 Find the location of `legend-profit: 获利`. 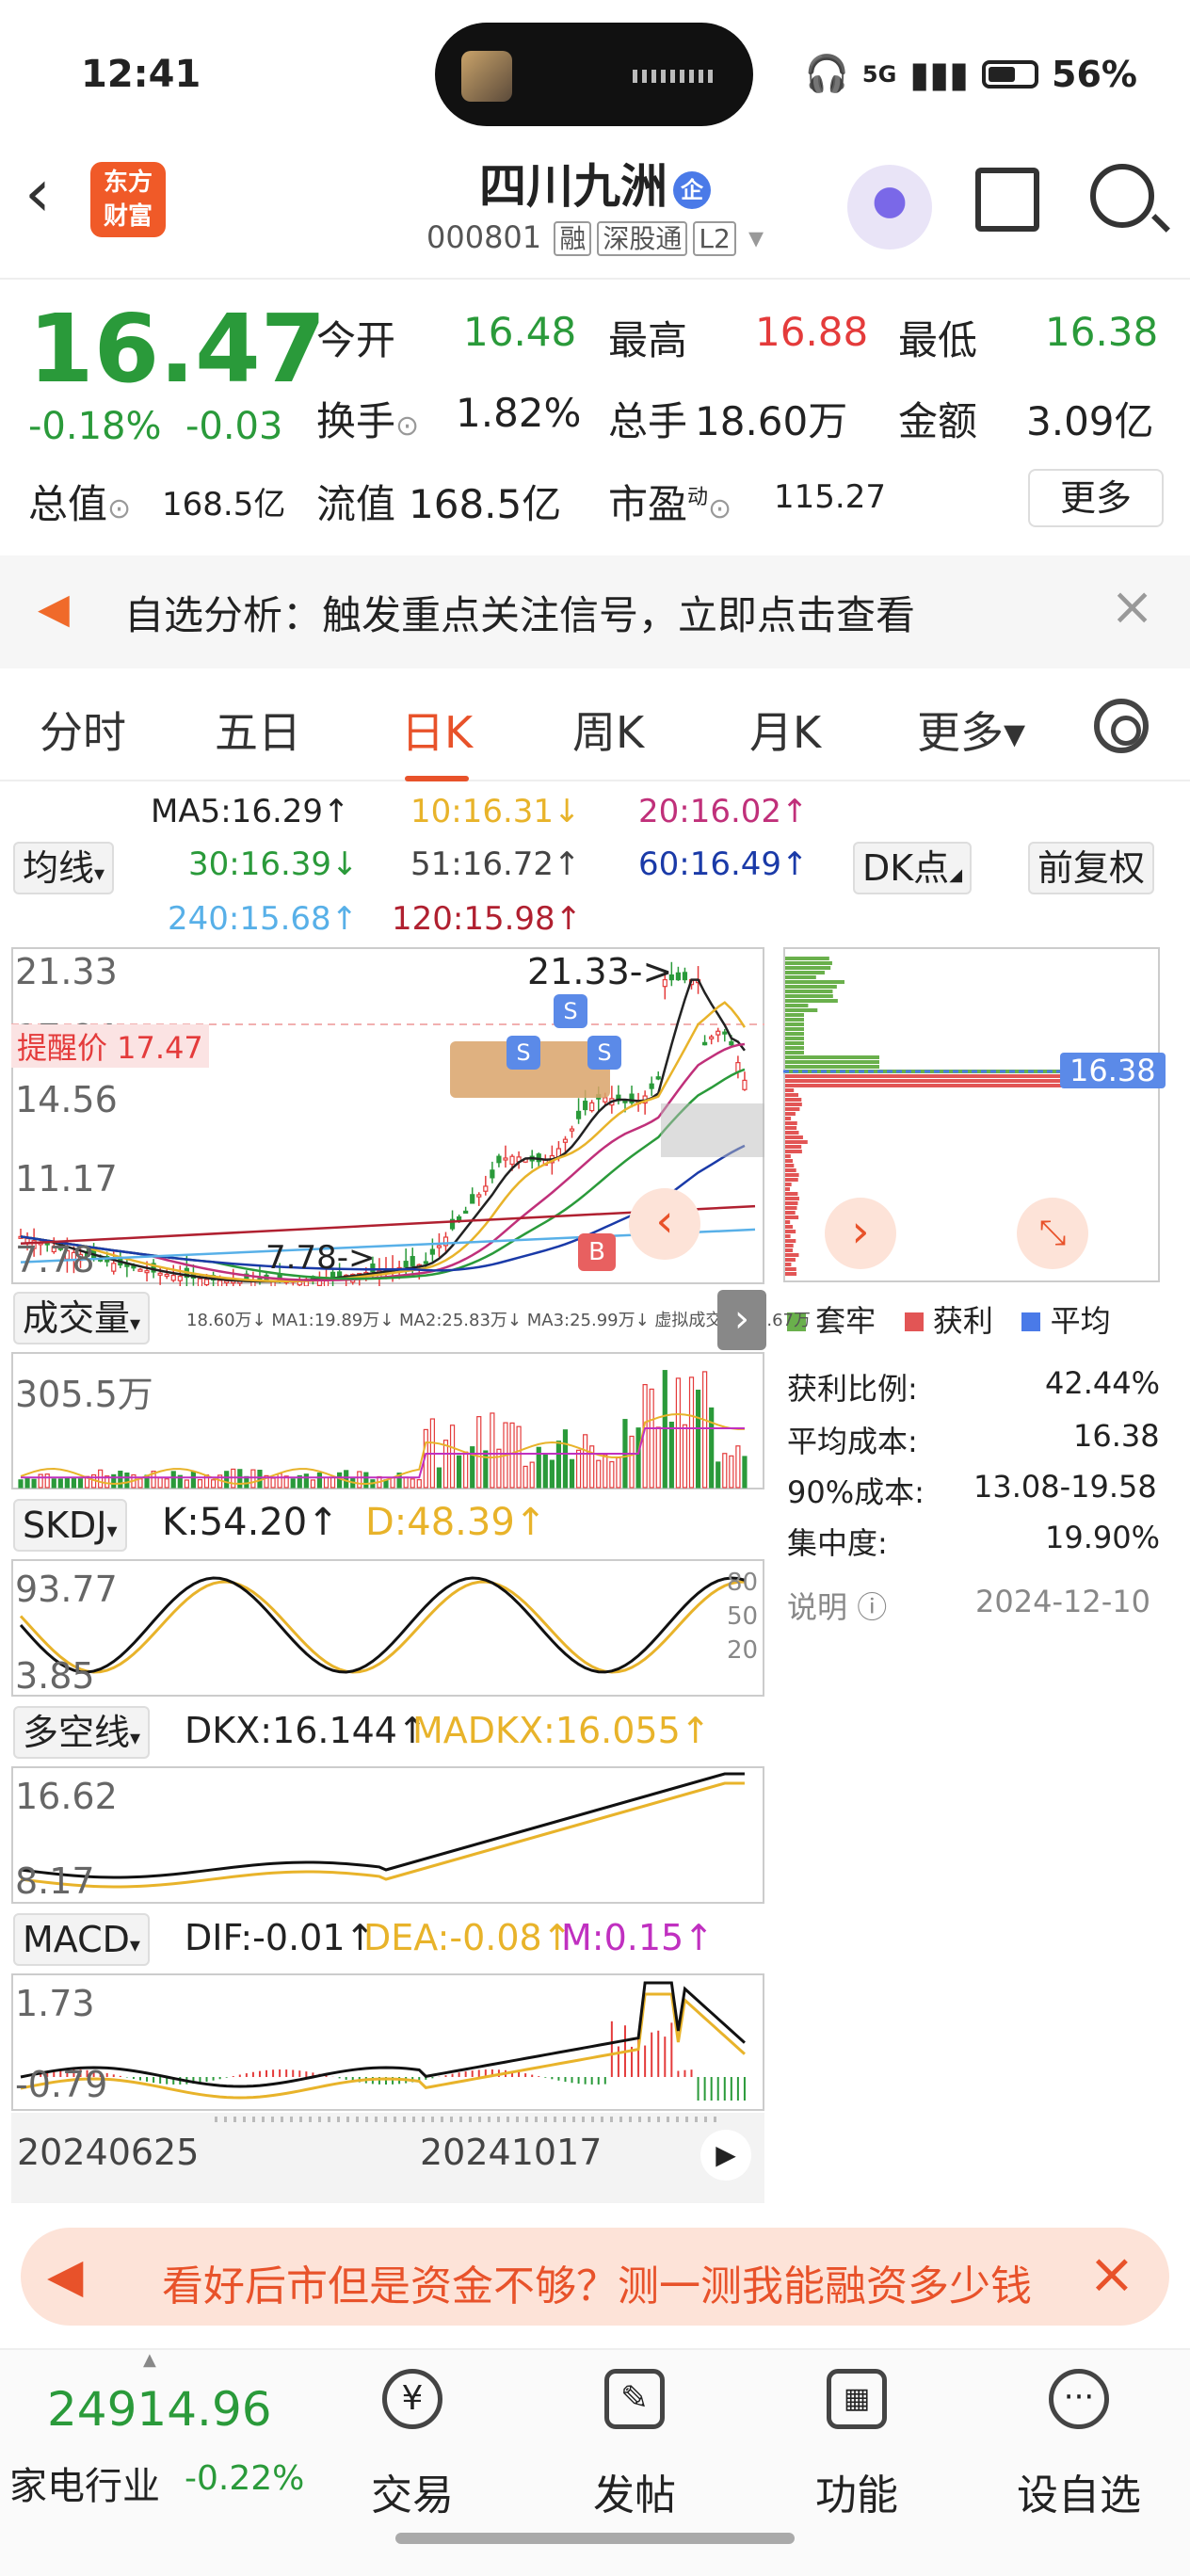

legend-profit: 获利 is located at coordinates (962, 1321).